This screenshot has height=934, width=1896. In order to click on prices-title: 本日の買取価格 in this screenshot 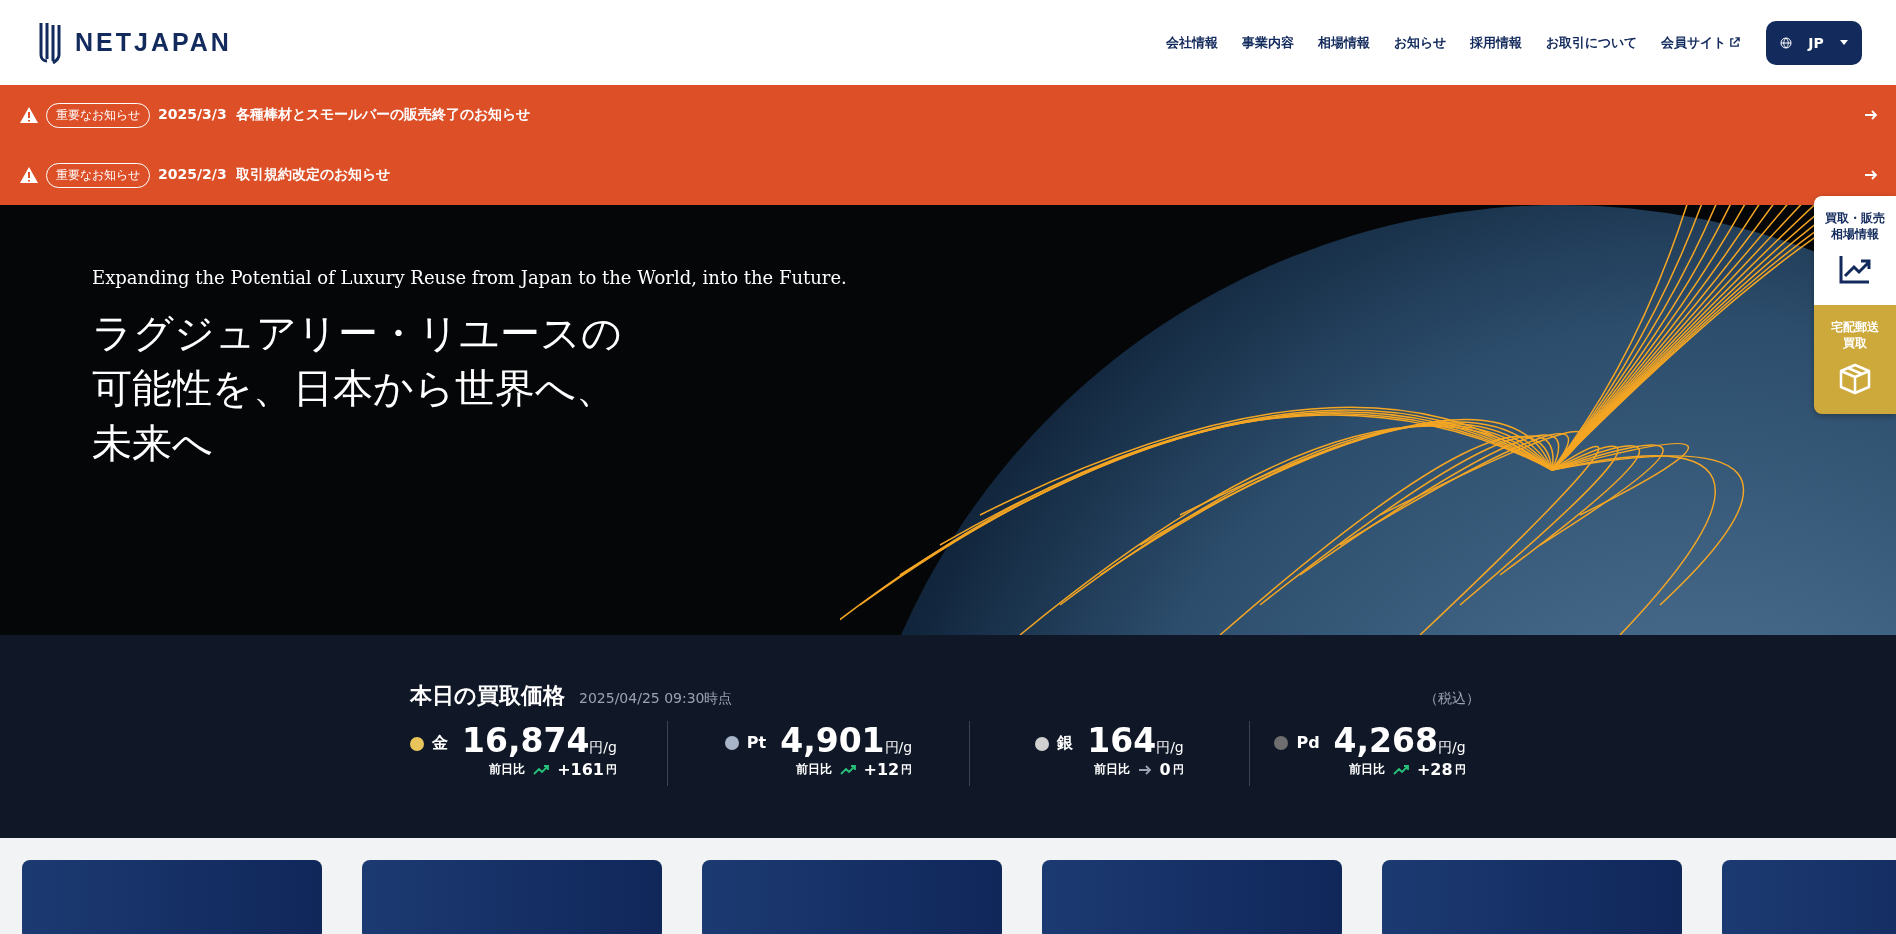, I will do `click(487, 696)`.